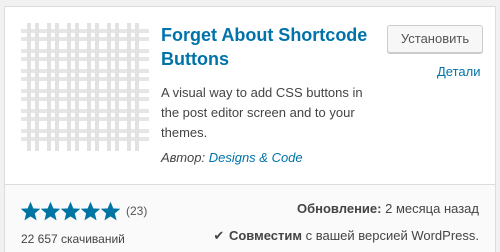 The height and width of the screenshot is (252, 500). What do you see at coordinates (271, 47) in the screenshot?
I see `plugin-title: Forget About Shortcode Buttons` at bounding box center [271, 47].